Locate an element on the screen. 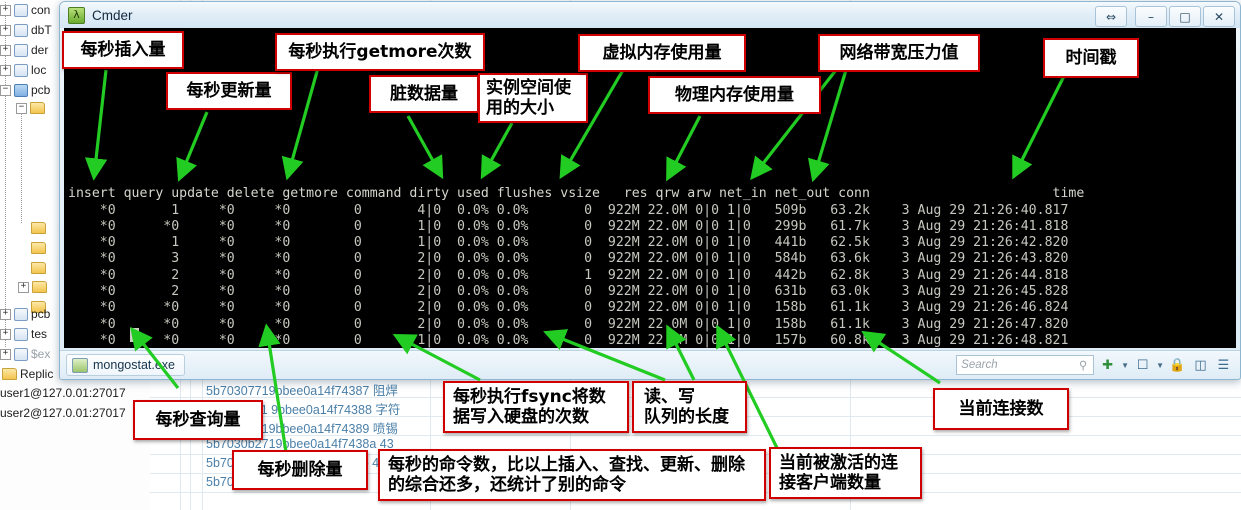 The height and width of the screenshot is (510, 1241). tree-item-label: Replic is located at coordinates (37, 374).